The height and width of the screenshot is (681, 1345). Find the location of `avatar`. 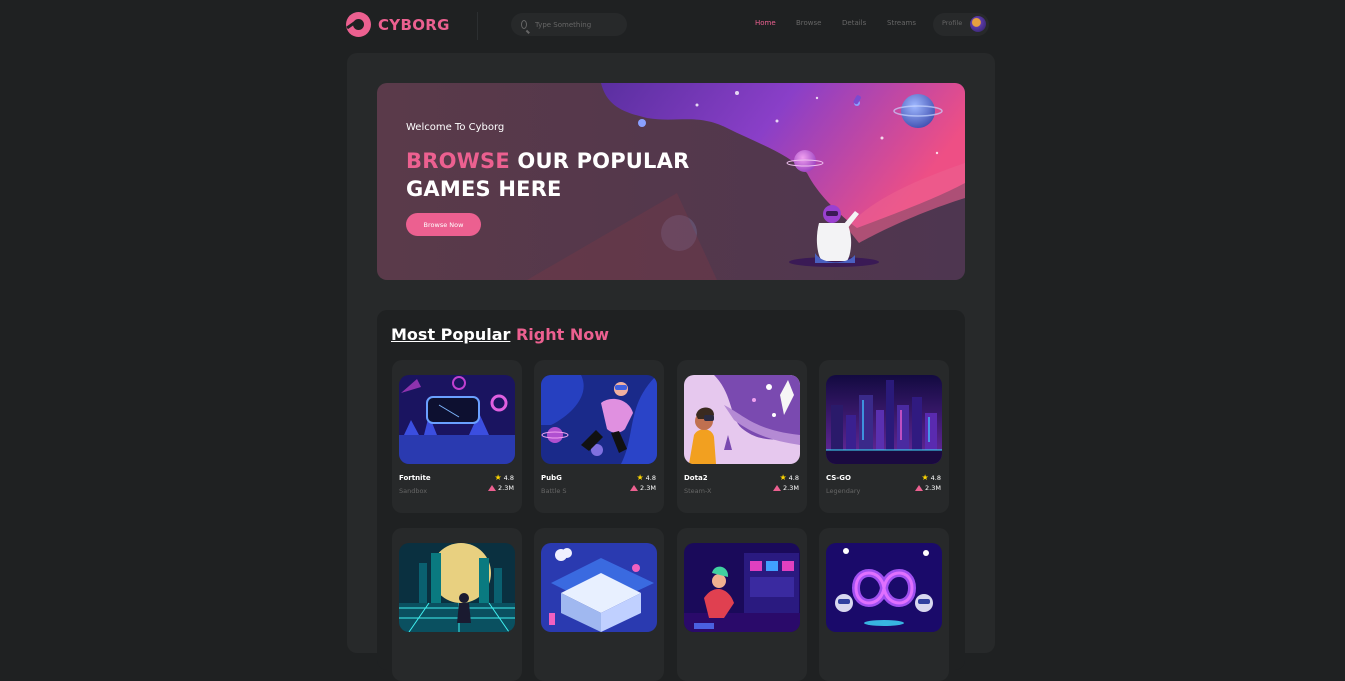

avatar is located at coordinates (978, 24).